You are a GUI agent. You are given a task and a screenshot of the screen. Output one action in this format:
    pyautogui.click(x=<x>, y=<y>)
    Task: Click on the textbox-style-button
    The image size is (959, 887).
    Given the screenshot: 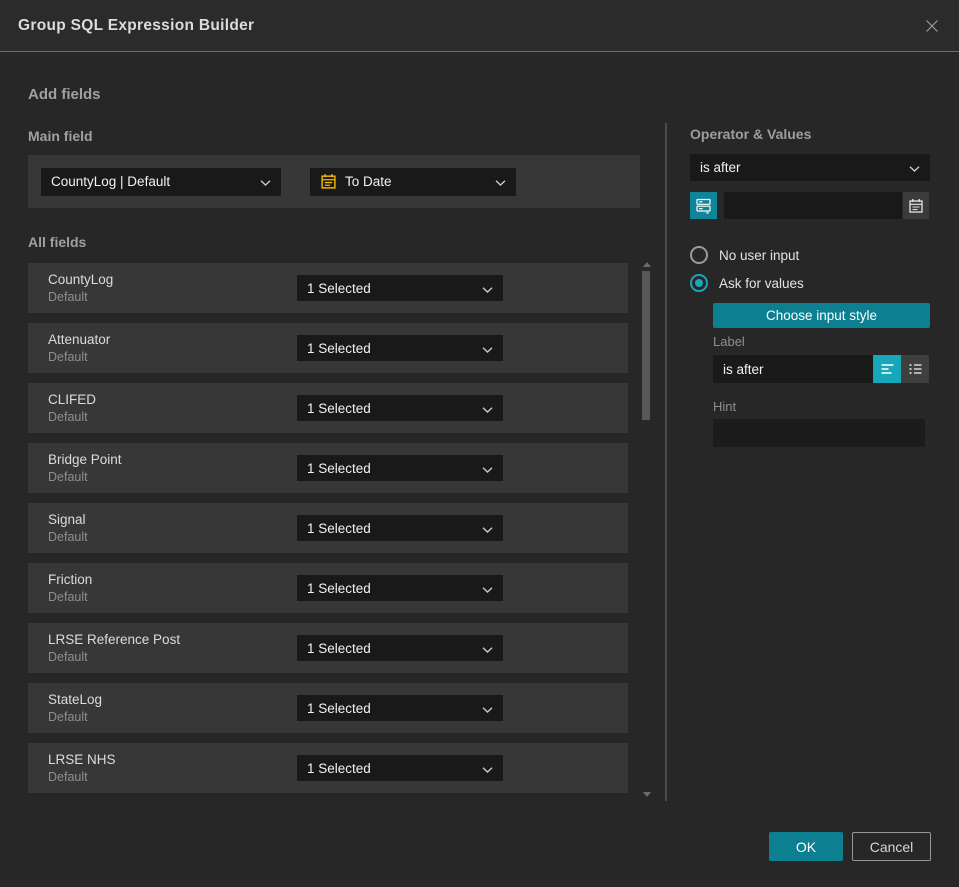 What is the action you would take?
    pyautogui.click(x=887, y=369)
    